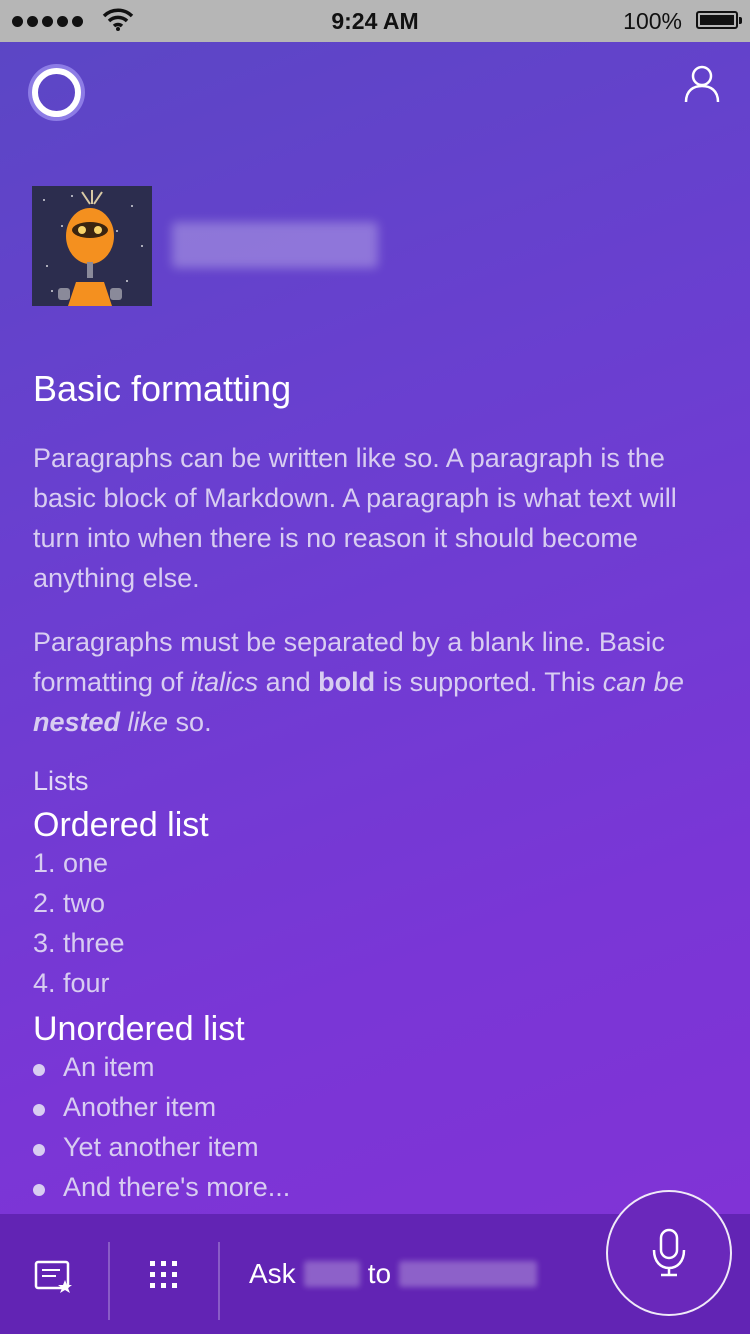 The width and height of the screenshot is (750, 1334). Describe the element at coordinates (162, 388) in the screenshot. I see `card-title: Basic formatting` at that location.